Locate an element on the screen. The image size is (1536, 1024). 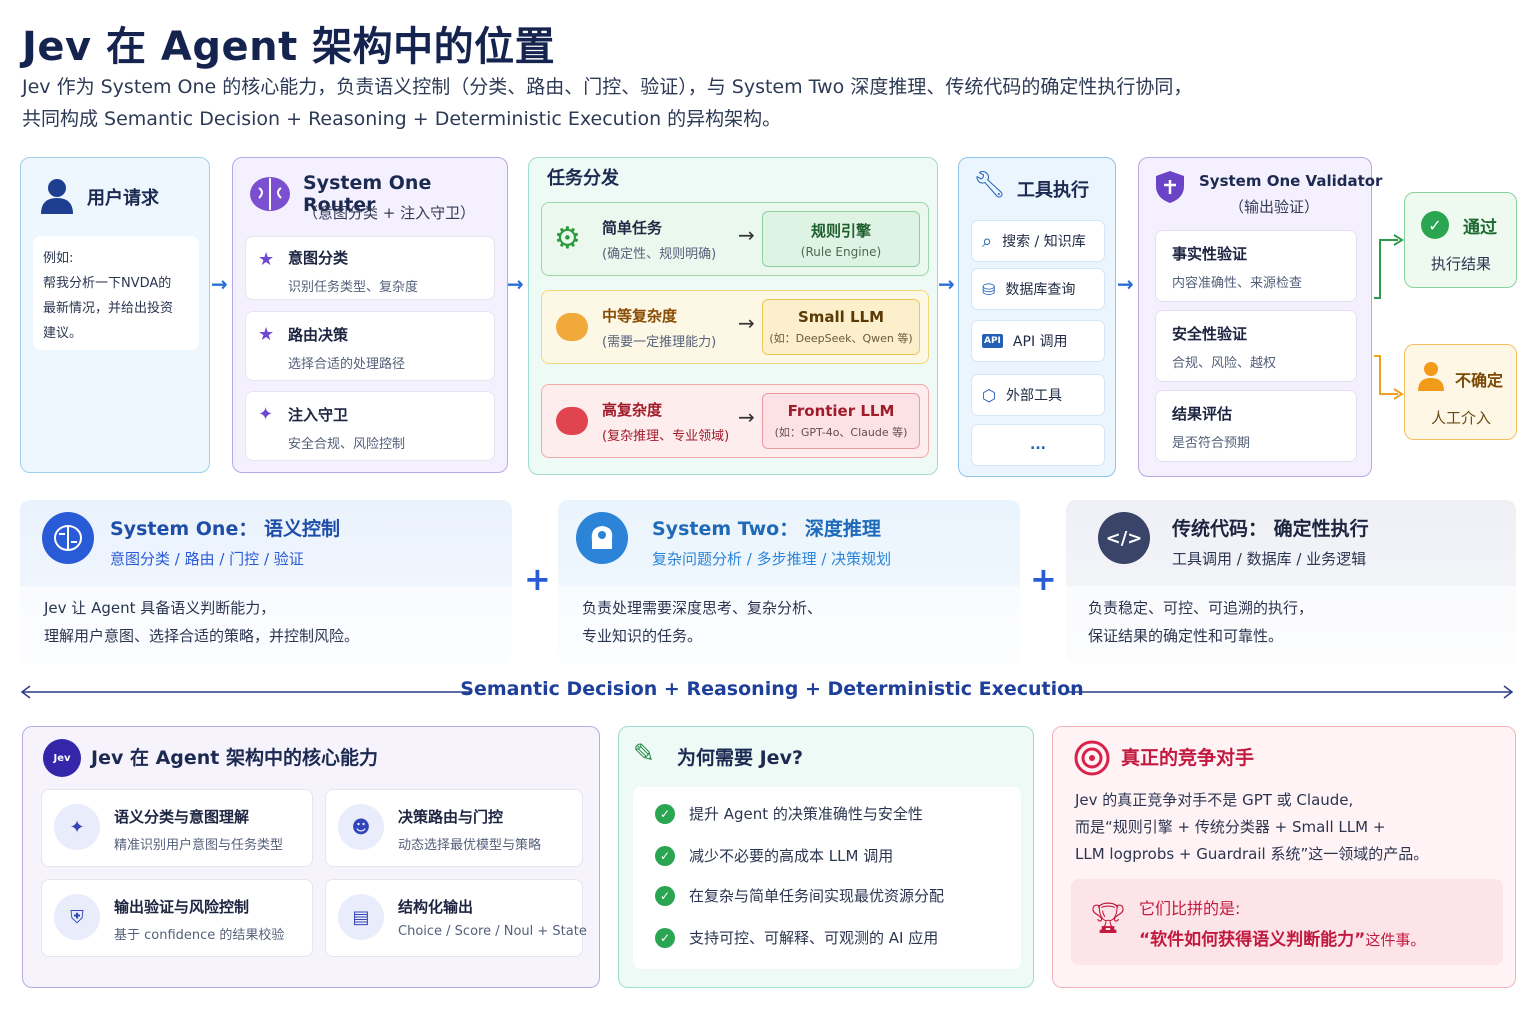
validator-item-title: 事实性验证 is located at coordinates (1210, 254).